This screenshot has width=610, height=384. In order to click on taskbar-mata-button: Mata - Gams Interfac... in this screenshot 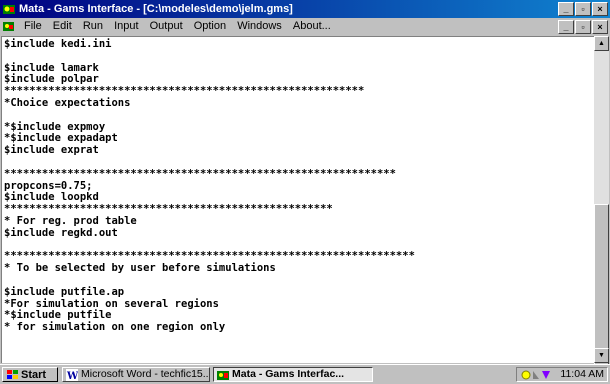, I will do `click(293, 374)`.